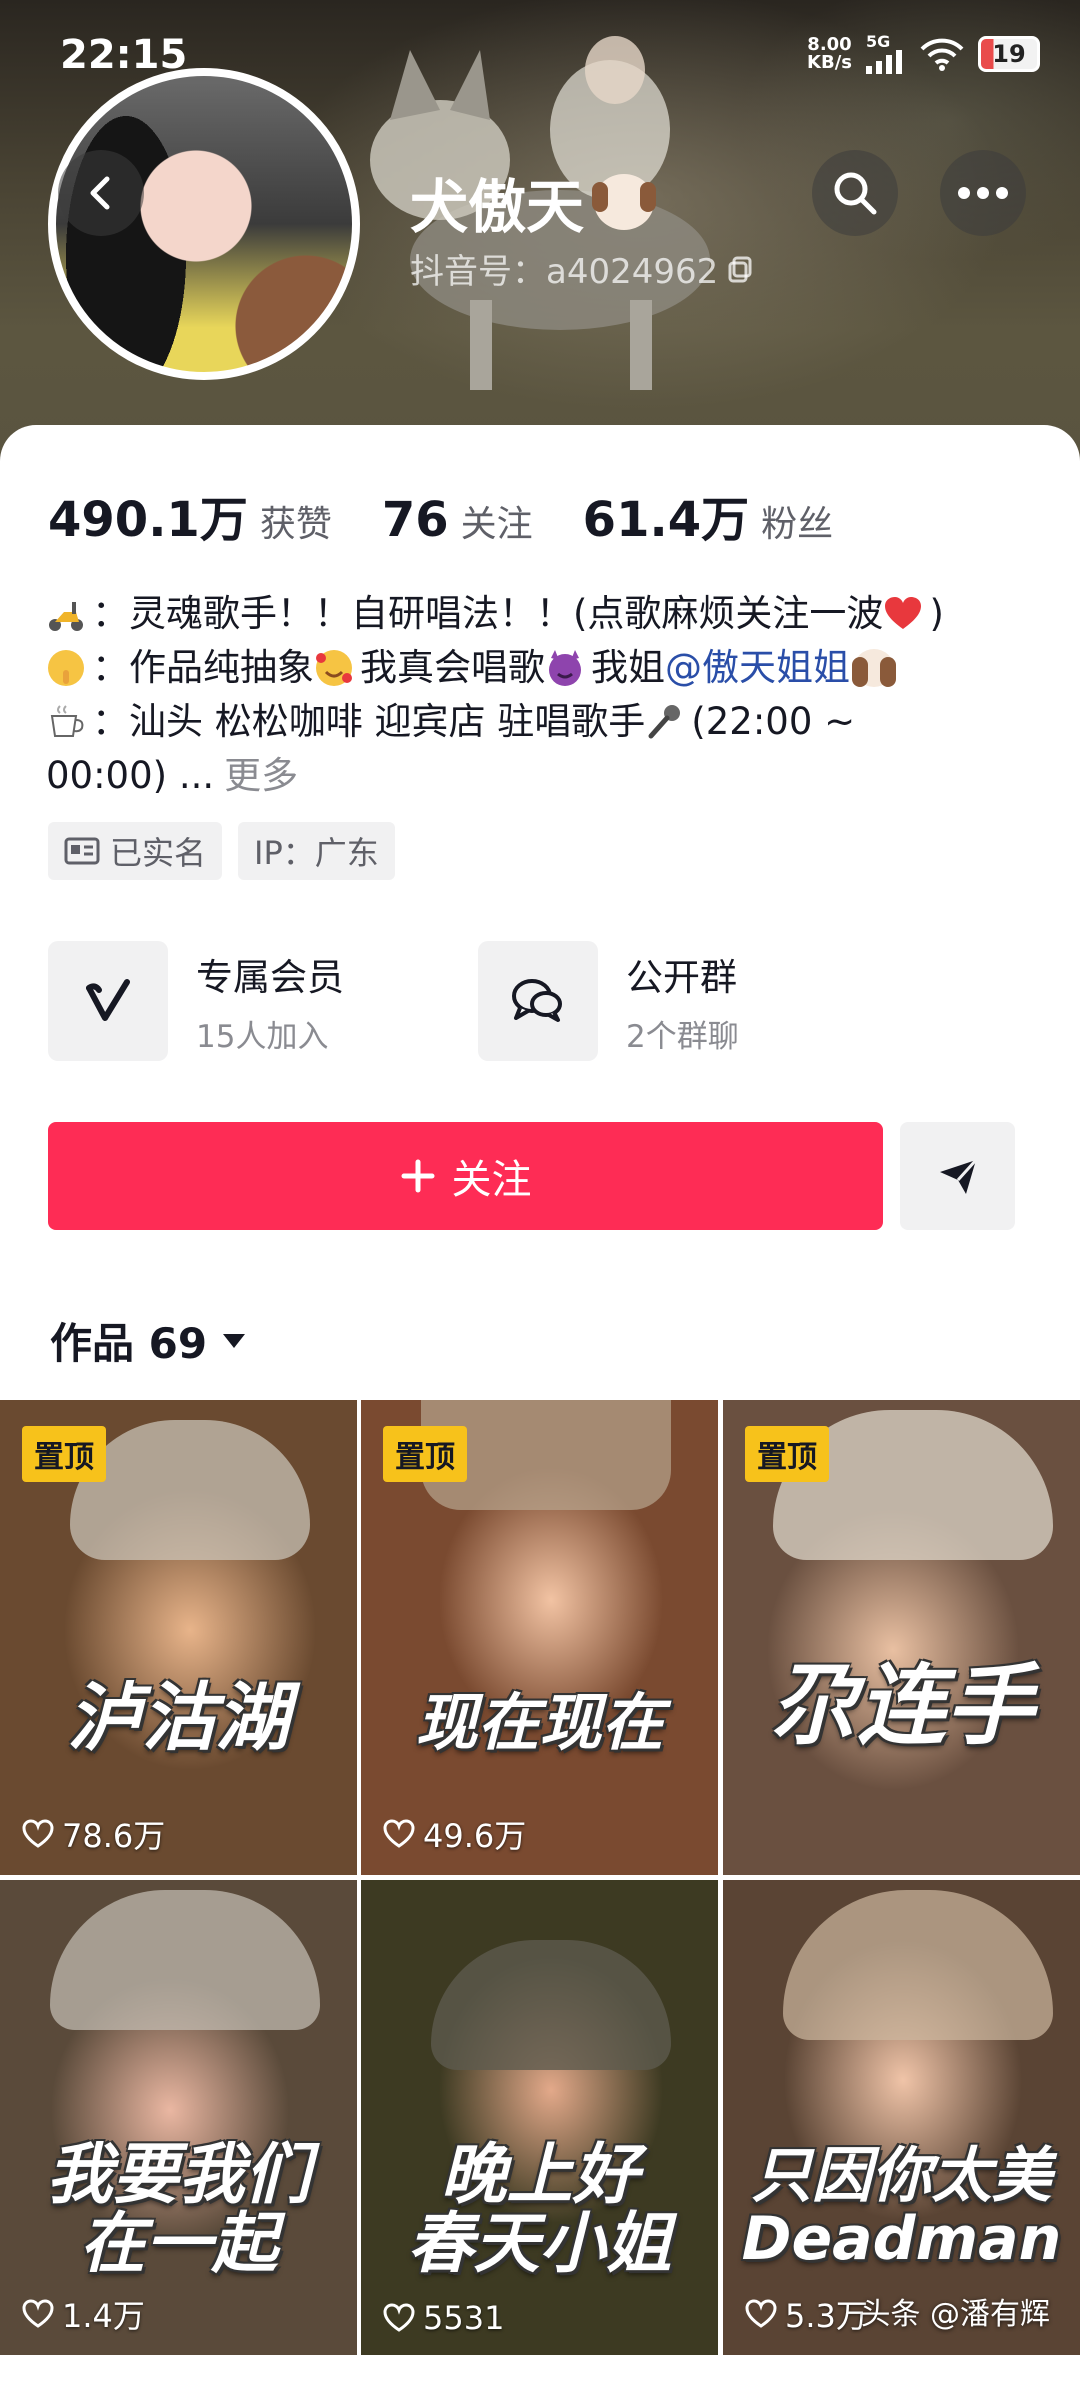 The height and width of the screenshot is (2400, 1080). I want to click on video-likes: 5531, so click(443, 2318).